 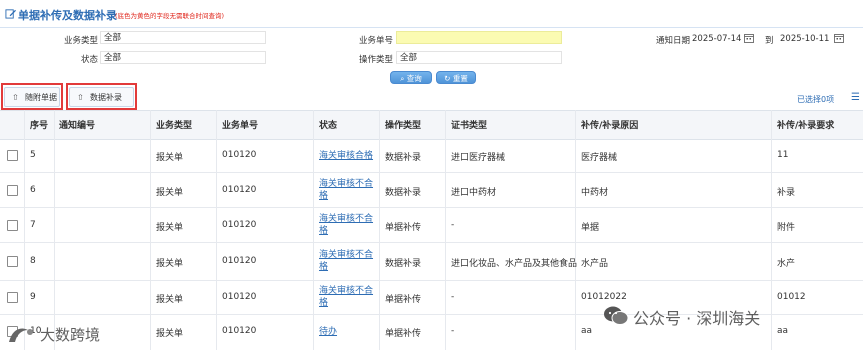 I want to click on seq-cell: 8, so click(x=33, y=261).